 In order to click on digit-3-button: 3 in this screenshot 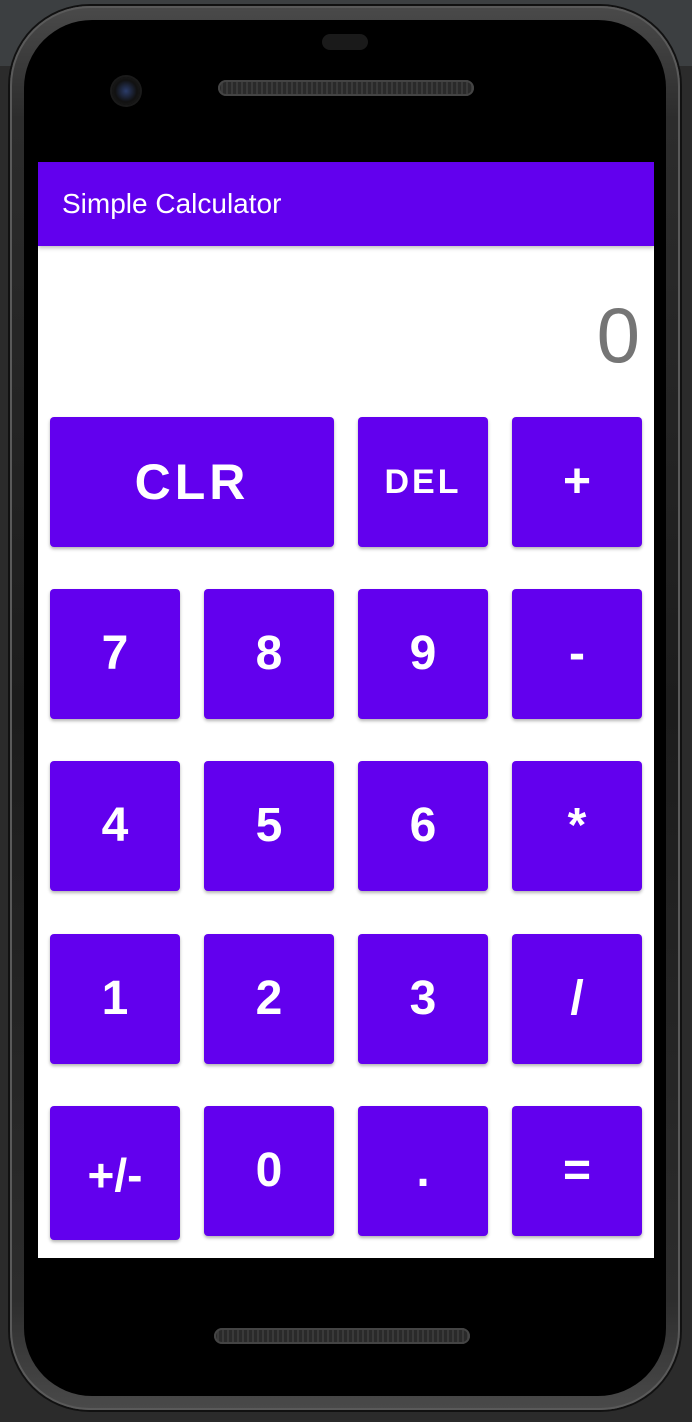, I will do `click(423, 999)`.